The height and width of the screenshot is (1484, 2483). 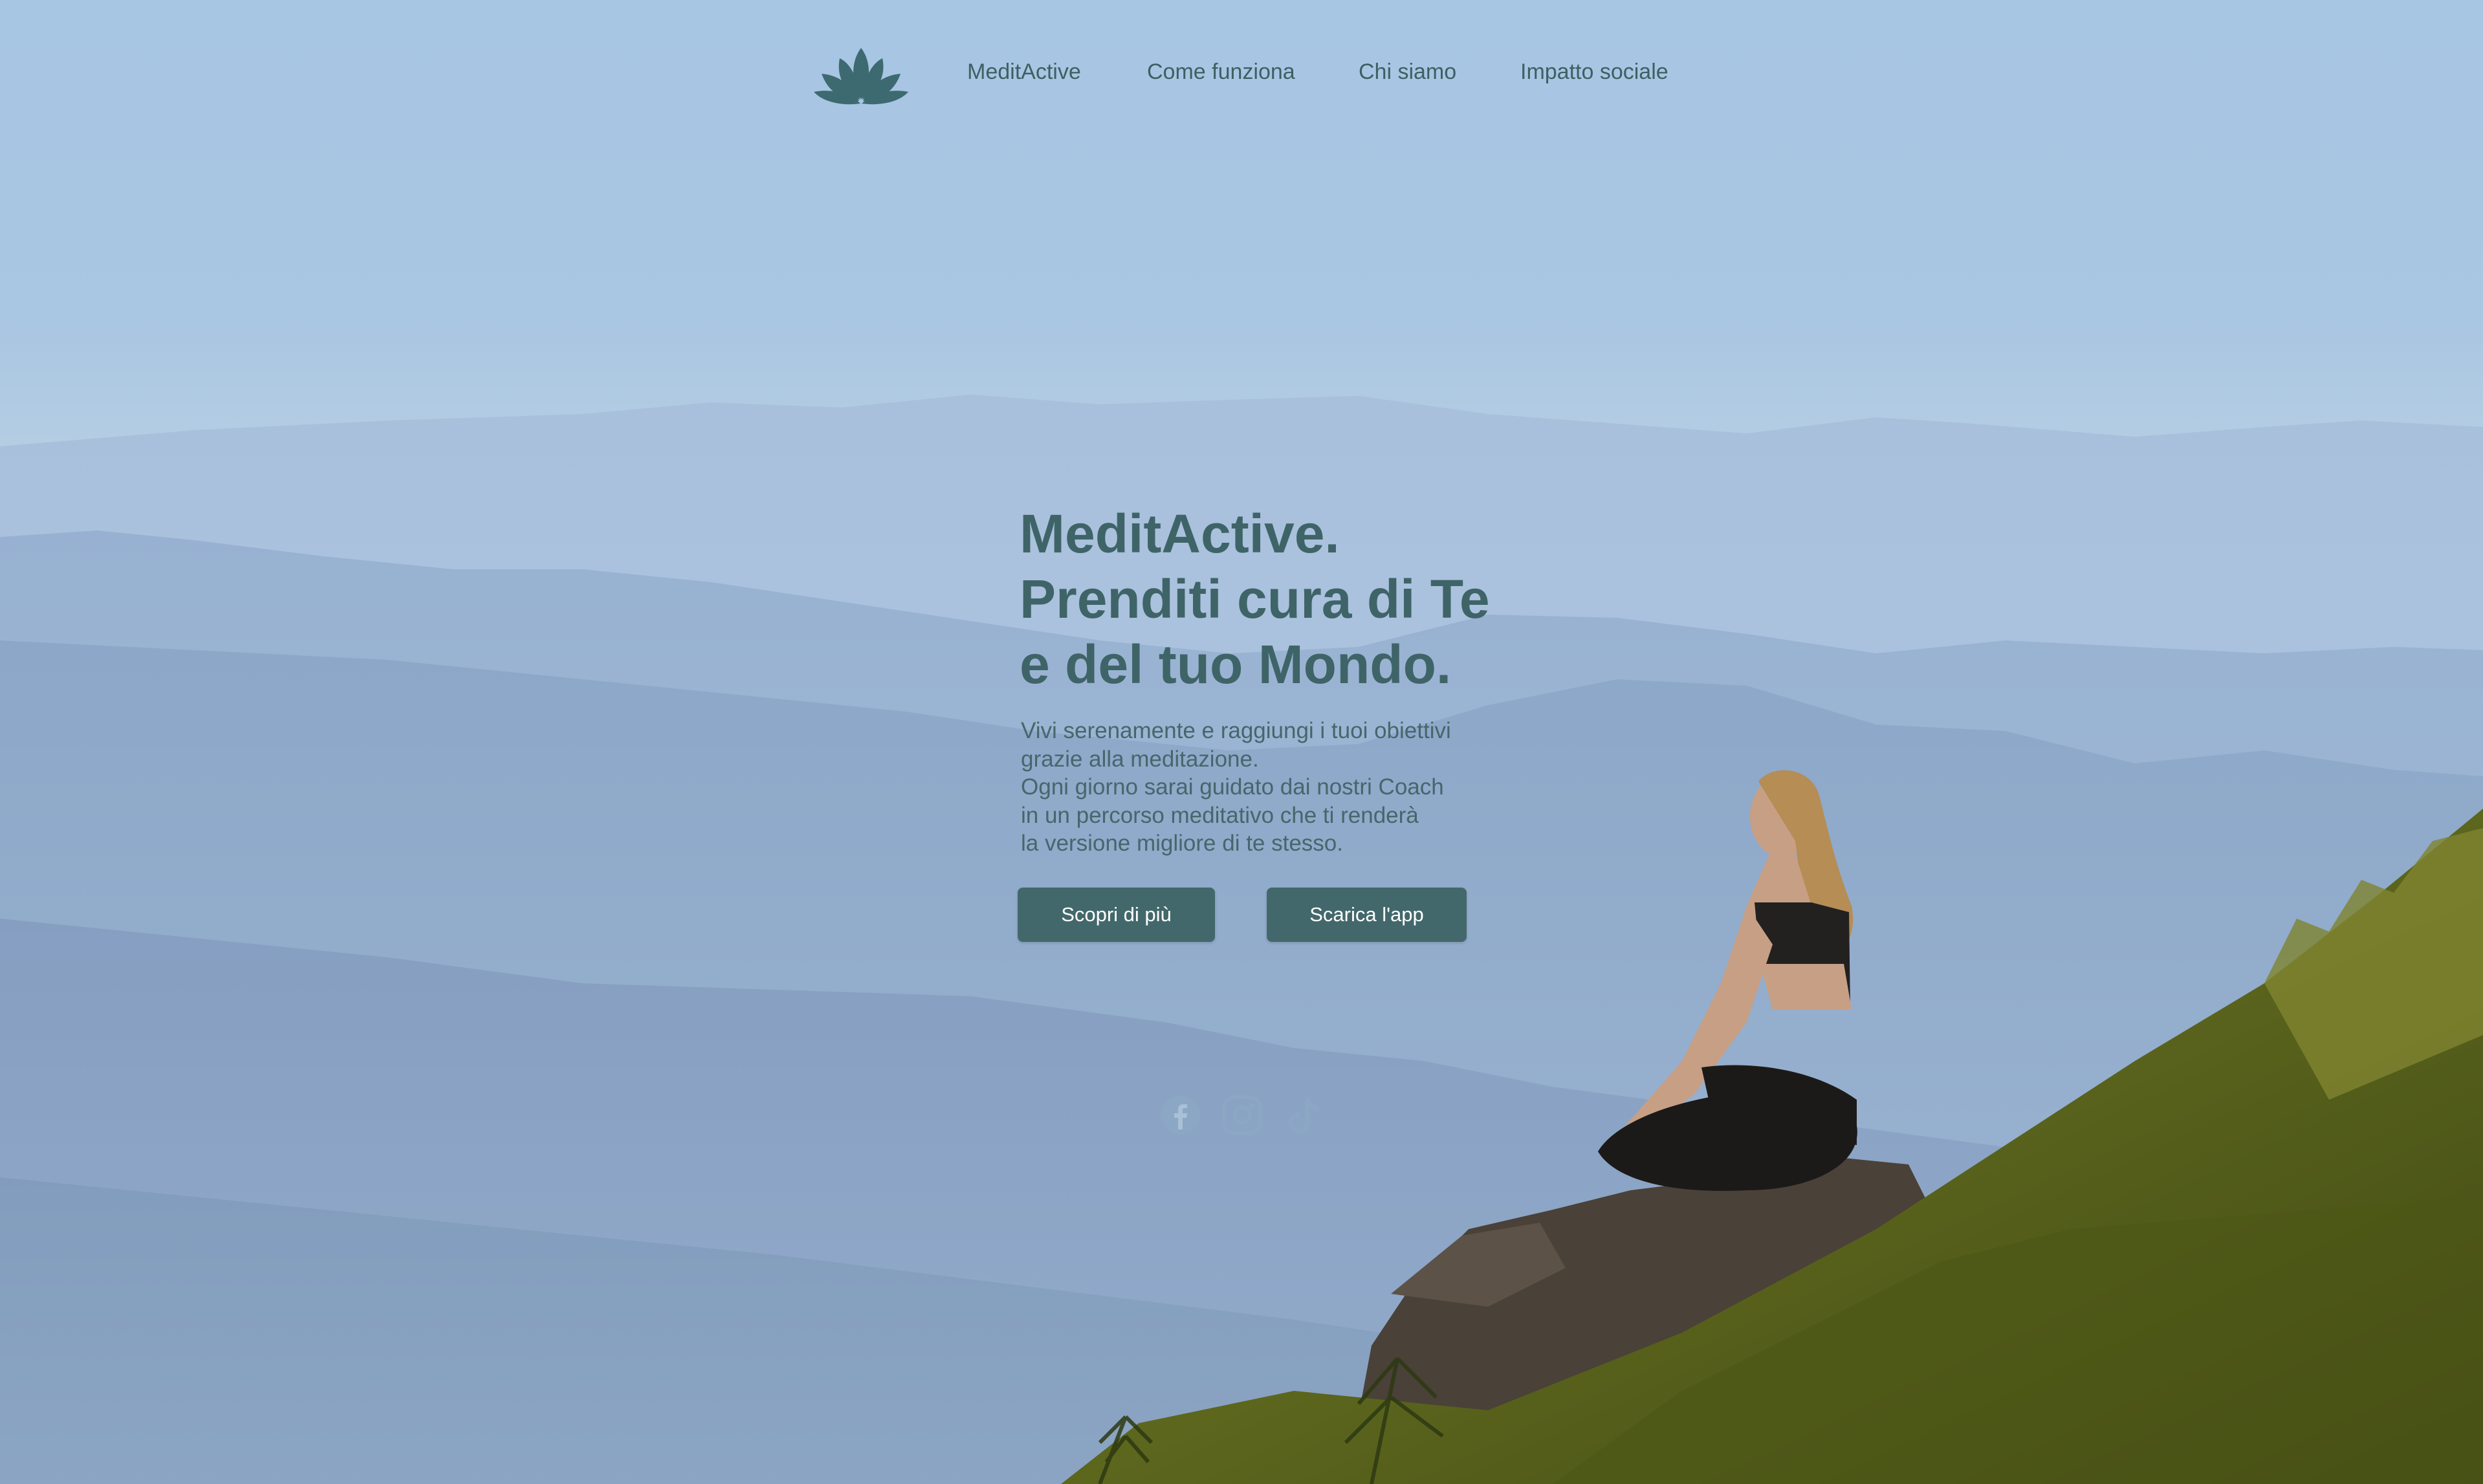 What do you see at coordinates (861, 76) in the screenshot?
I see `lotus-icon` at bounding box center [861, 76].